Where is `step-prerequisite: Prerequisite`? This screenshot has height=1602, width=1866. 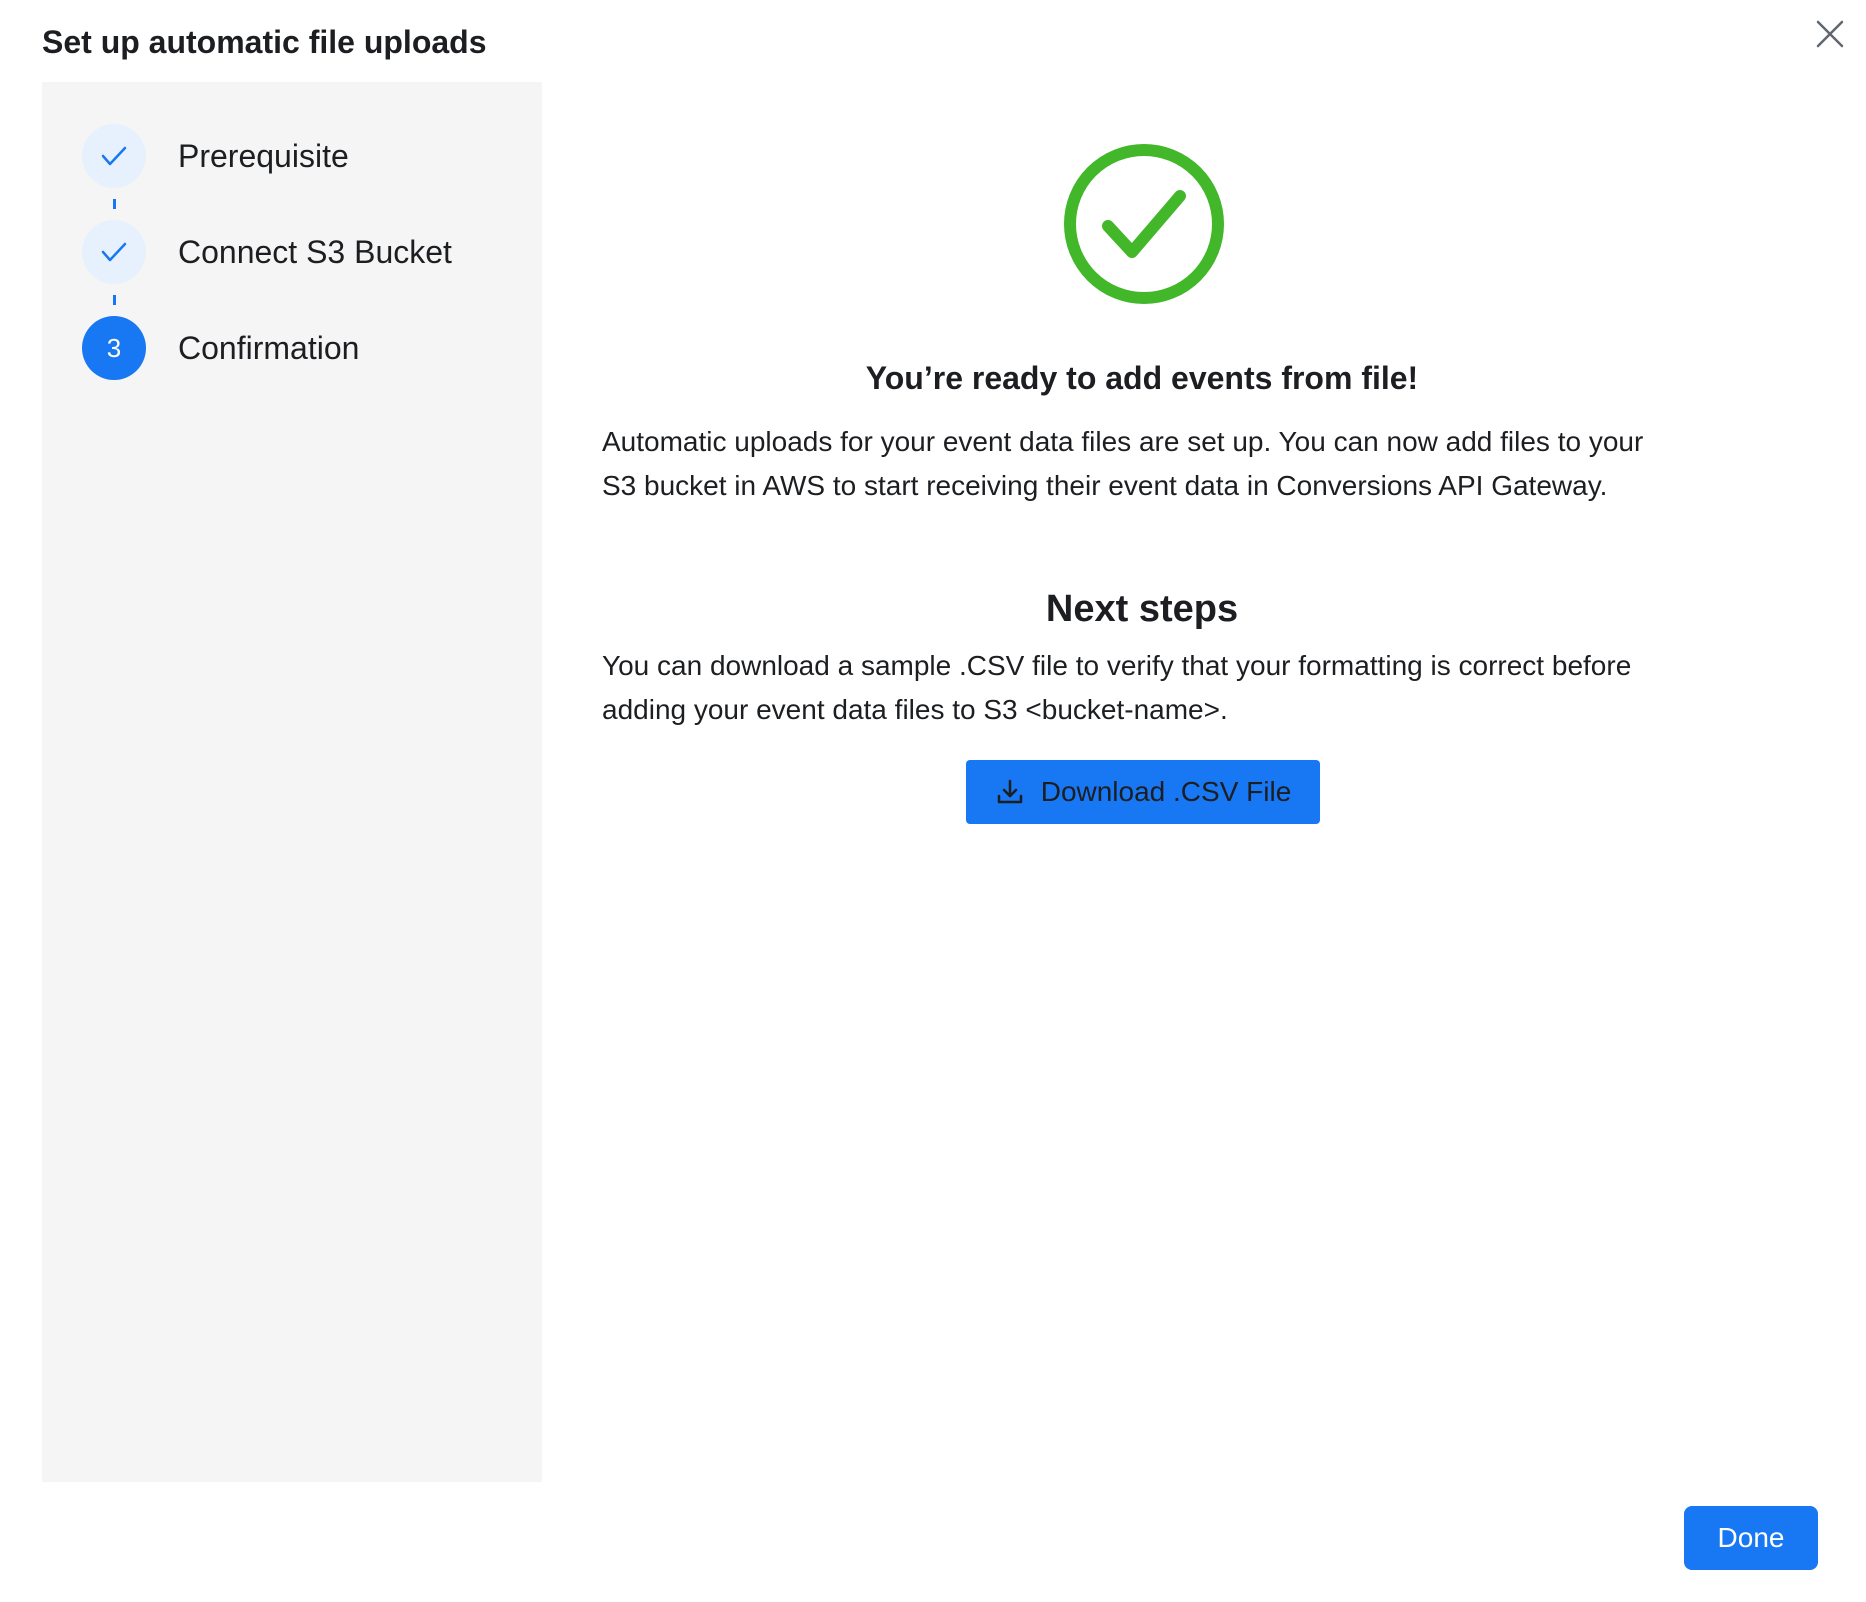
step-prerequisite: Prerequisite is located at coordinates (215, 156).